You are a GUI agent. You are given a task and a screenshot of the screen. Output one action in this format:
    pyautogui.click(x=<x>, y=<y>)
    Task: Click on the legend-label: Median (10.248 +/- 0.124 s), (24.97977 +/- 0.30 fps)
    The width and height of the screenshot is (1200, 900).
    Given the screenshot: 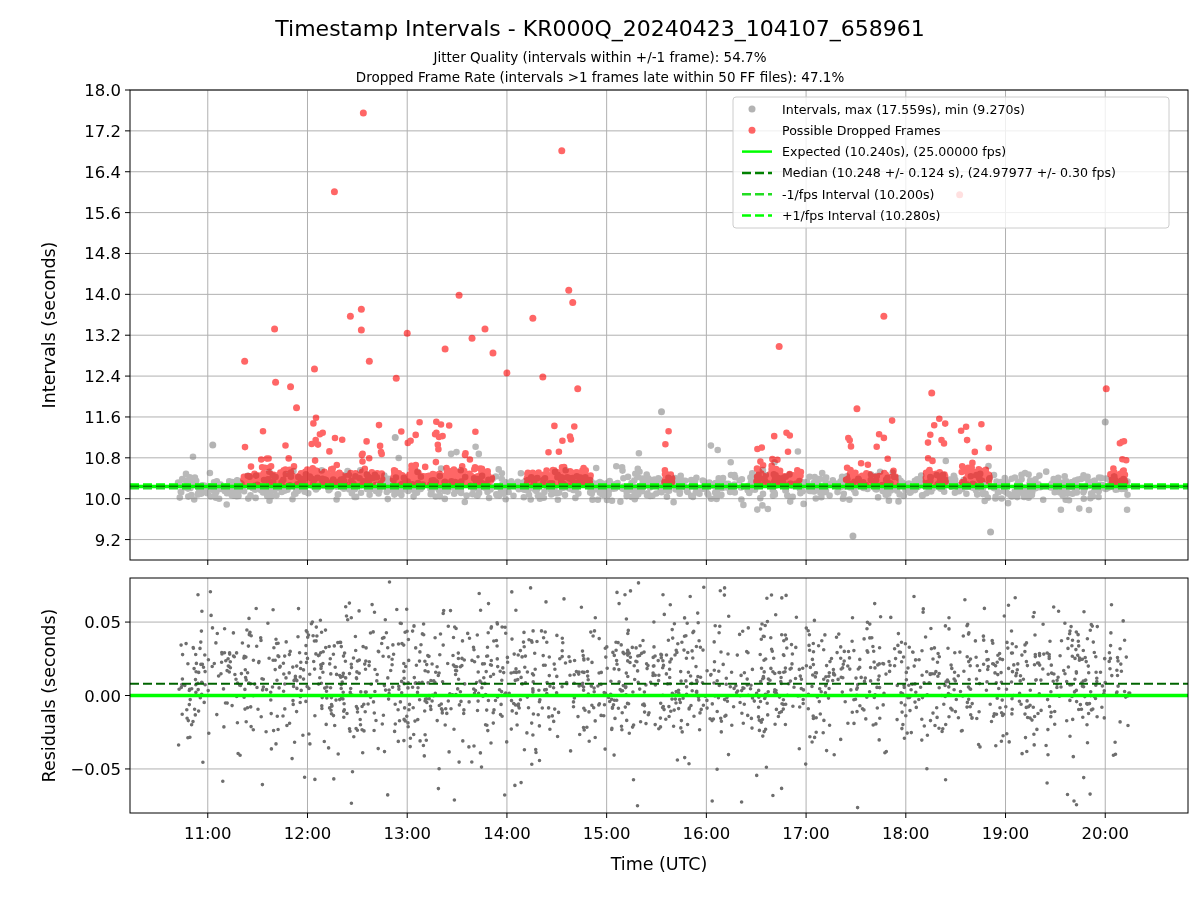 What is the action you would take?
    pyautogui.click(x=949, y=173)
    